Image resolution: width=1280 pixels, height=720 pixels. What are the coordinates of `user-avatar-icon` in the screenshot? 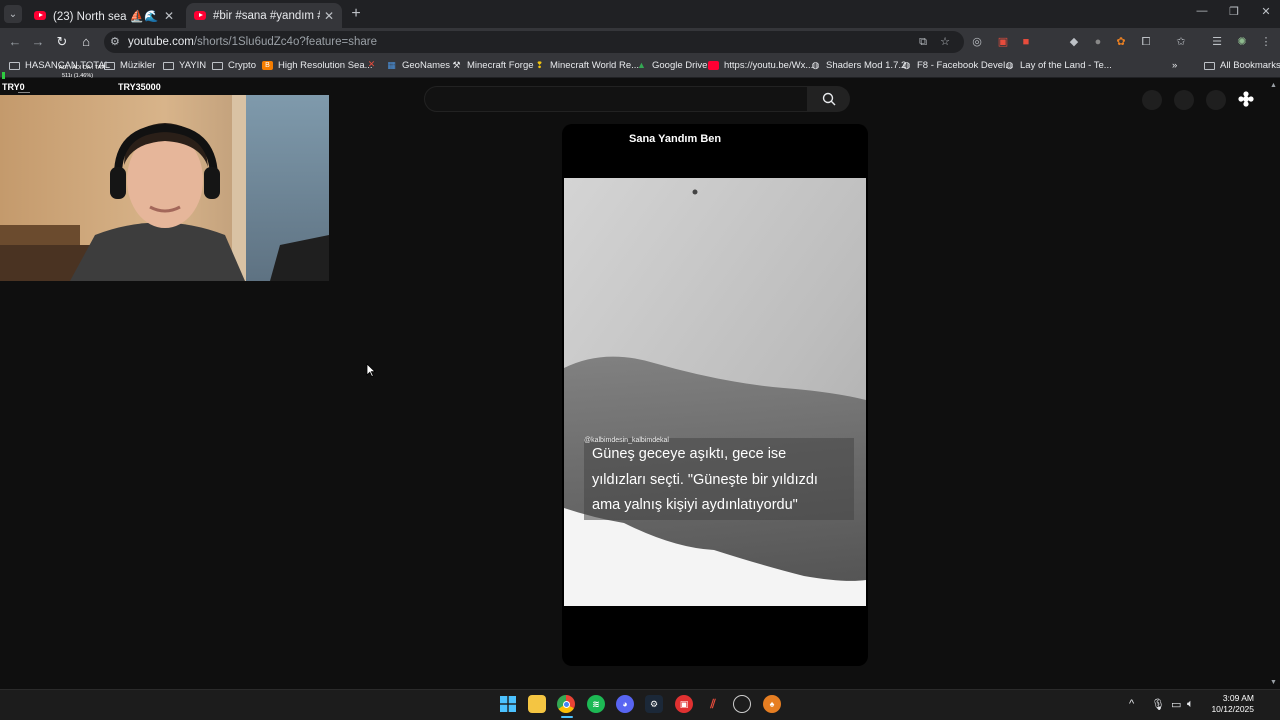 It's located at (1246, 99).